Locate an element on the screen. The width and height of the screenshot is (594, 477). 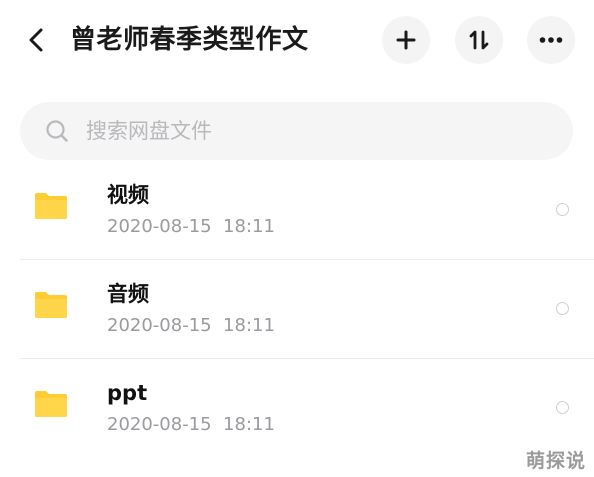
page-title: 曾老师春季类型作文 is located at coordinates (189, 40).